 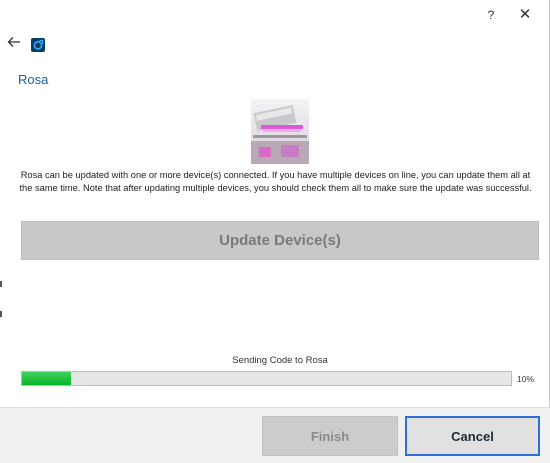 I want to click on grow-light-photo, so click(x=280, y=131).